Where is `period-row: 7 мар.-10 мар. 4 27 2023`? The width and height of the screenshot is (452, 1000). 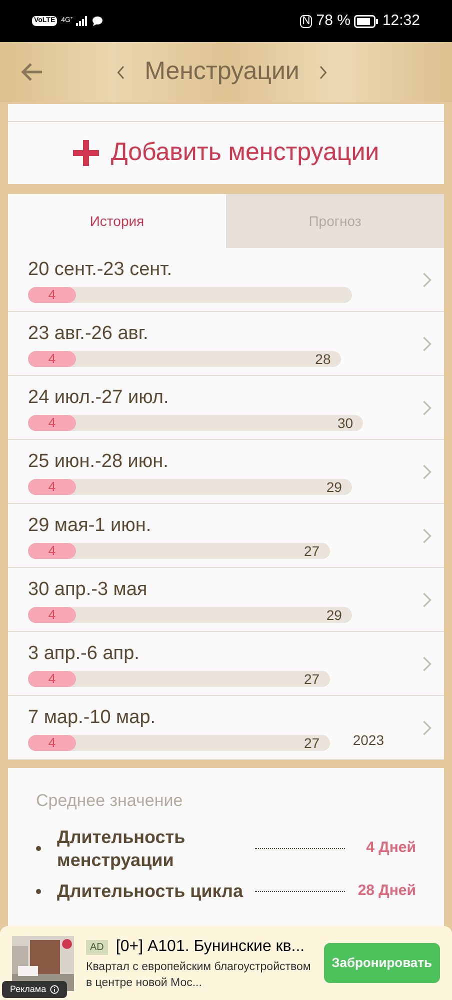 period-row: 7 мар.-10 мар. 4 27 2023 is located at coordinates (226, 728).